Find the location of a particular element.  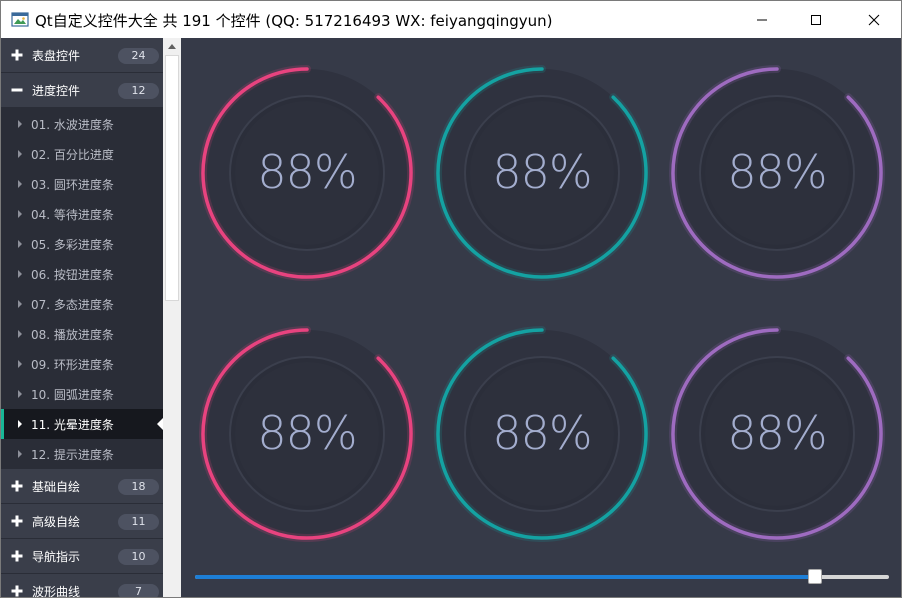

scroll-up-arrow-icon is located at coordinates (172, 46).